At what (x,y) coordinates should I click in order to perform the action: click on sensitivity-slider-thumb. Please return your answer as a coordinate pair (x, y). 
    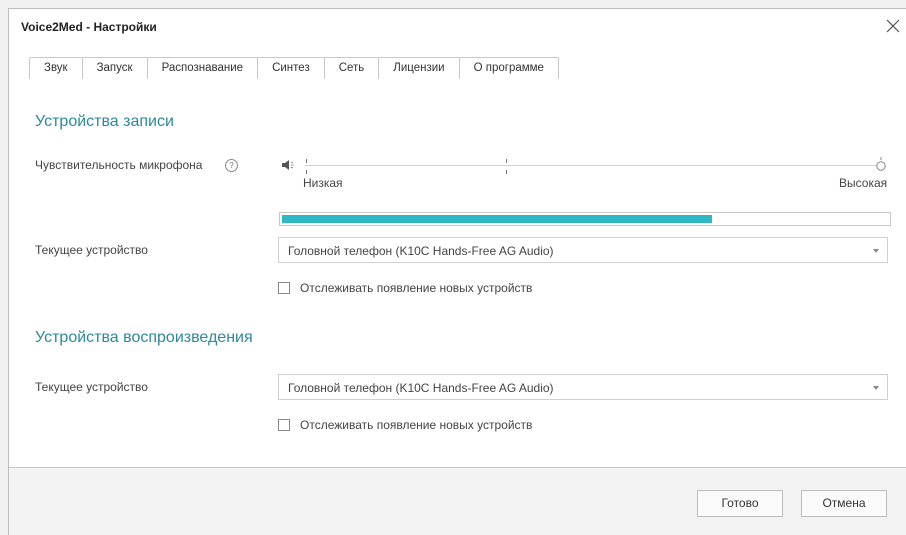
    Looking at the image, I should click on (881, 165).